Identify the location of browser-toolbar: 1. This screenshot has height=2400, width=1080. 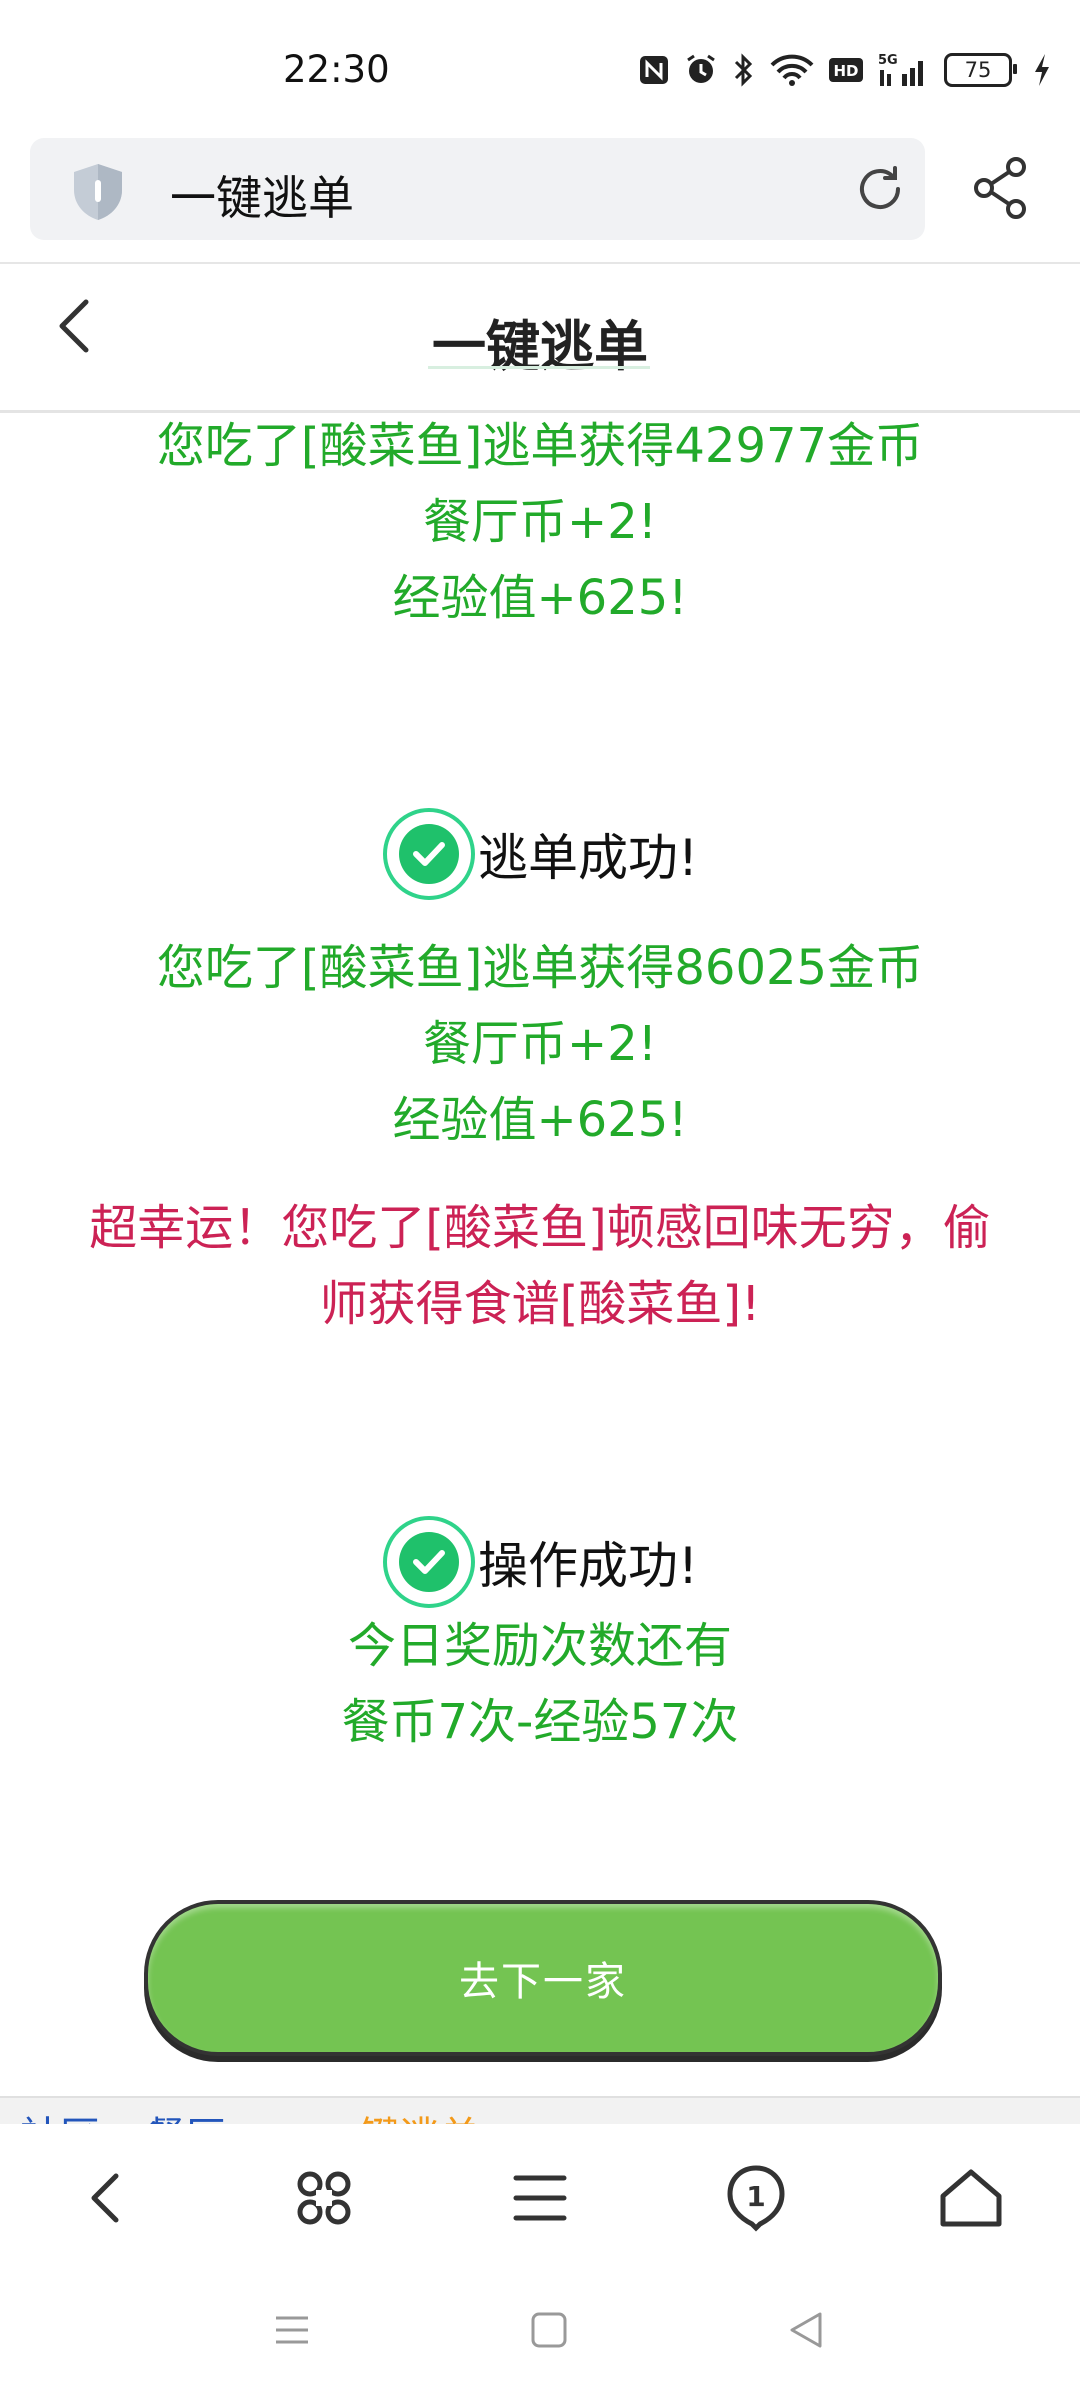
(540, 2194).